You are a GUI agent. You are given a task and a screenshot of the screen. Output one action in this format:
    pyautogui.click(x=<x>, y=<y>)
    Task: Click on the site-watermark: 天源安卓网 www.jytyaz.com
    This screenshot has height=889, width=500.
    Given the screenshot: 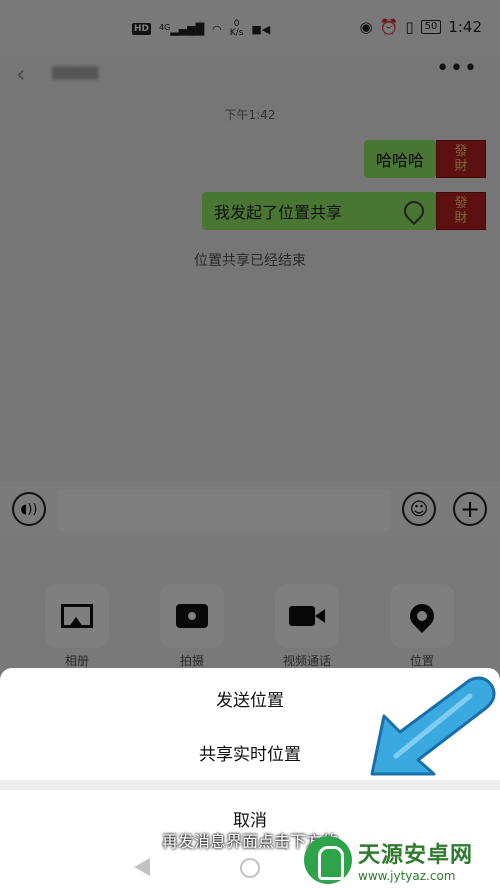 What is the action you would take?
    pyautogui.click(x=402, y=859)
    